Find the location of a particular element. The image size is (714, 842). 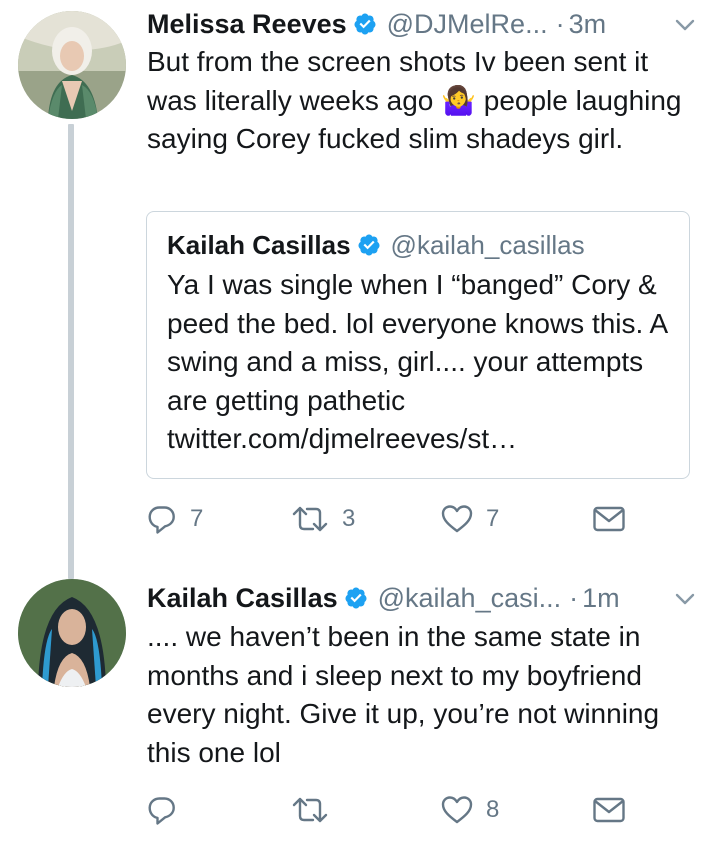

quoted-tweet-header: Kailah Casillas @kailah_casillas is located at coordinates (376, 245).